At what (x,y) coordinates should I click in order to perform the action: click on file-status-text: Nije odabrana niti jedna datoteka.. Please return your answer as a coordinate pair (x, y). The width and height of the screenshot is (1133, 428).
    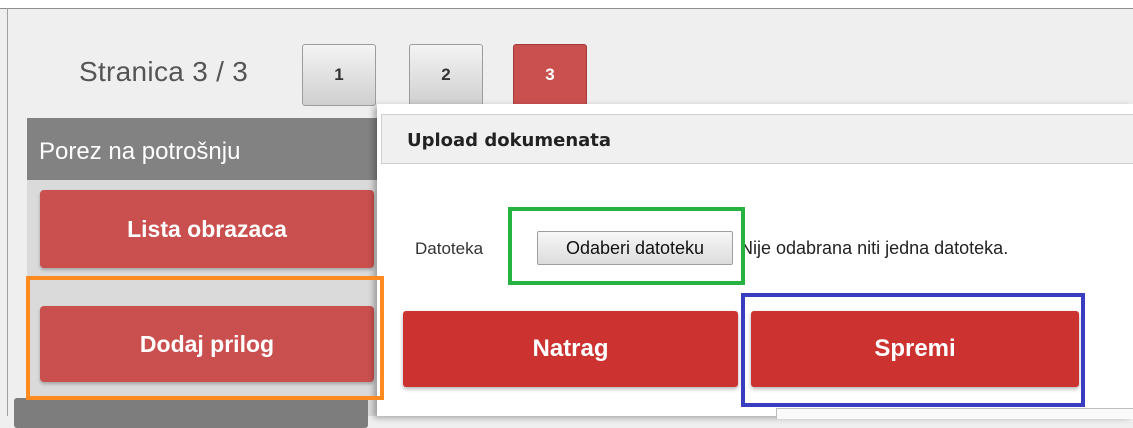
    Looking at the image, I should click on (874, 248).